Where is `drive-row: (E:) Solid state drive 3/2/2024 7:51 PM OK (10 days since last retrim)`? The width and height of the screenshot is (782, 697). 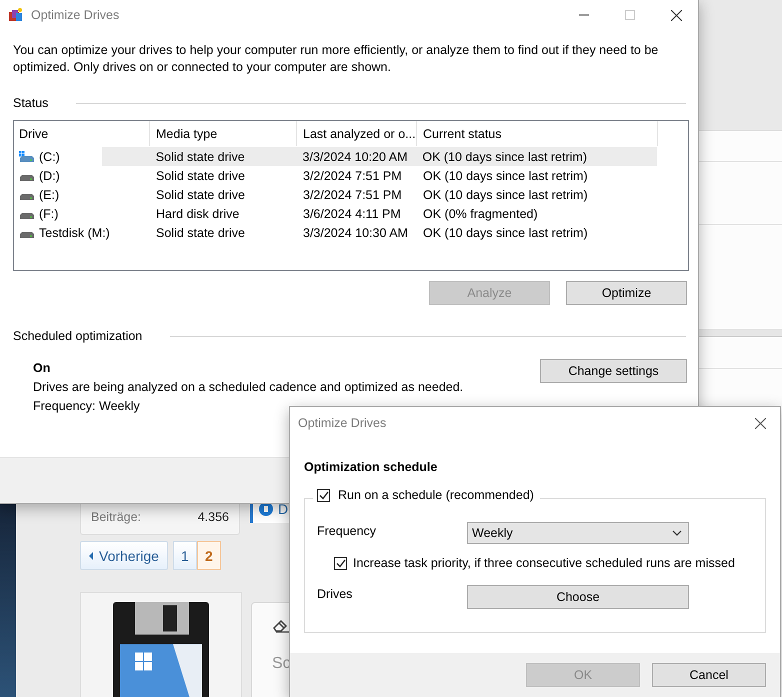 drive-row: (E:) Solid state drive 3/2/2024 7:51 PM OK (10 days since last retrim) is located at coordinates (351, 194).